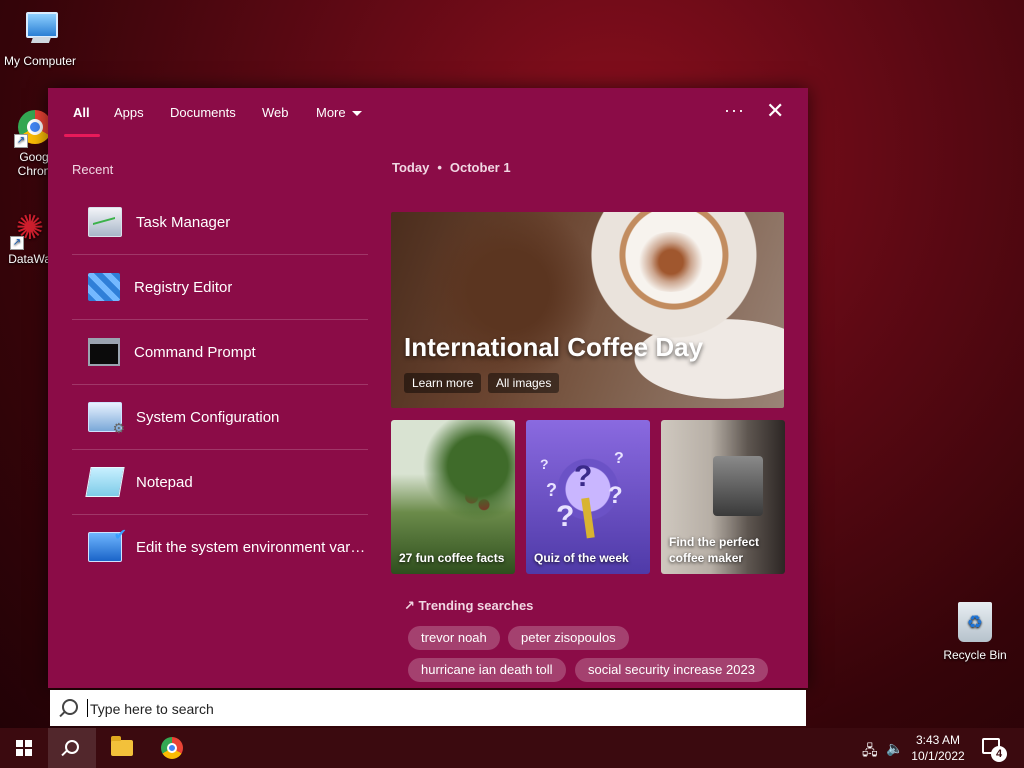 Image resolution: width=1024 pixels, height=768 pixels. I want to click on trending-chip: peter zisopoulos, so click(568, 638).